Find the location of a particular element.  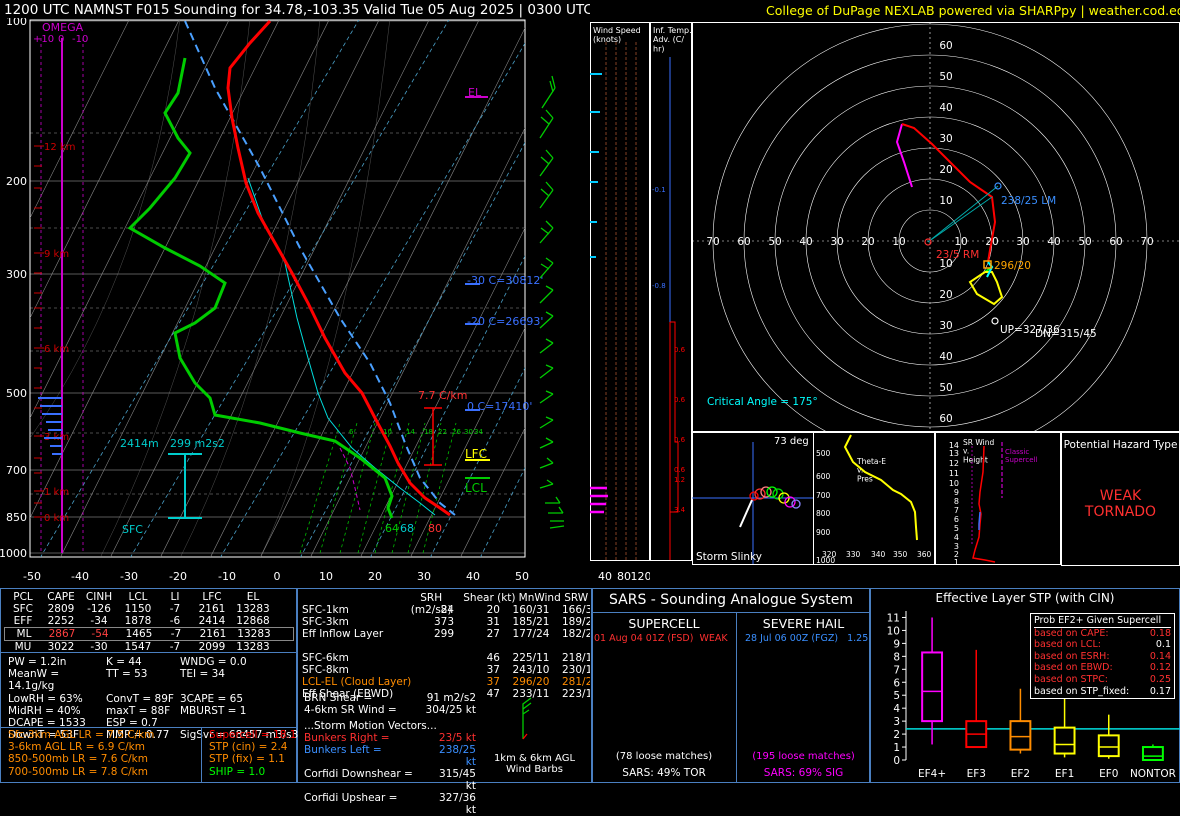

svg-text: 22 is located at coordinates (442, 432).